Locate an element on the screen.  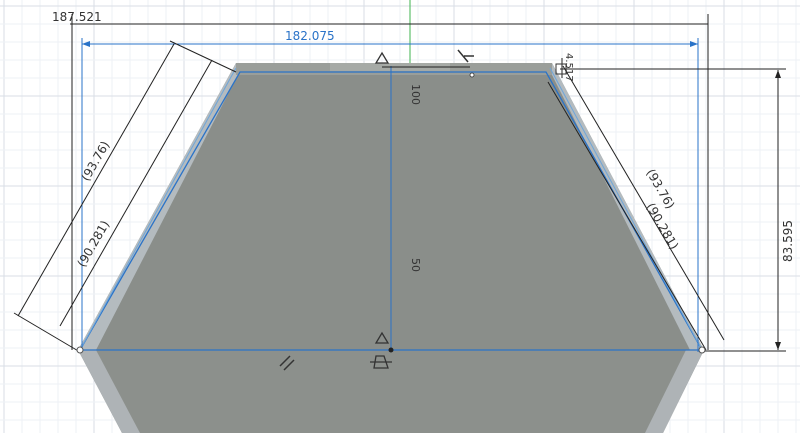
overall-width-label: 187.521 is located at coordinates (77, 17).